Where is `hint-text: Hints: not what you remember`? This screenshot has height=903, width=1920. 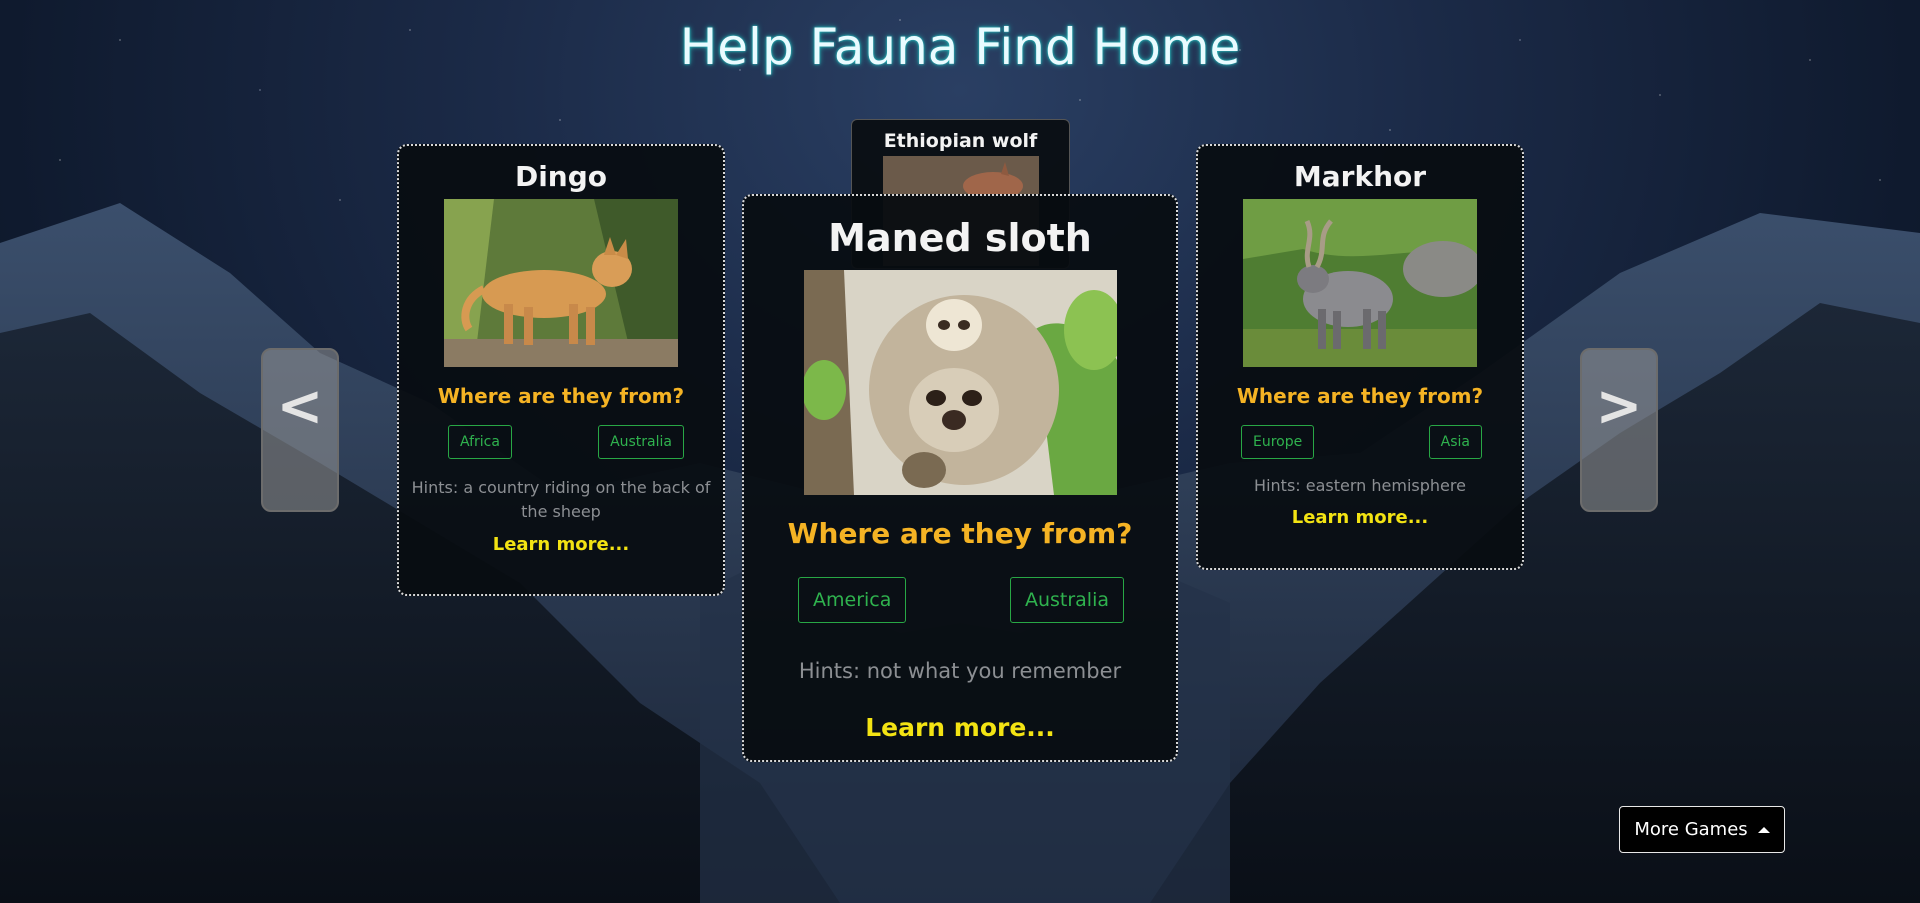 hint-text: Hints: not what you remember is located at coordinates (960, 671).